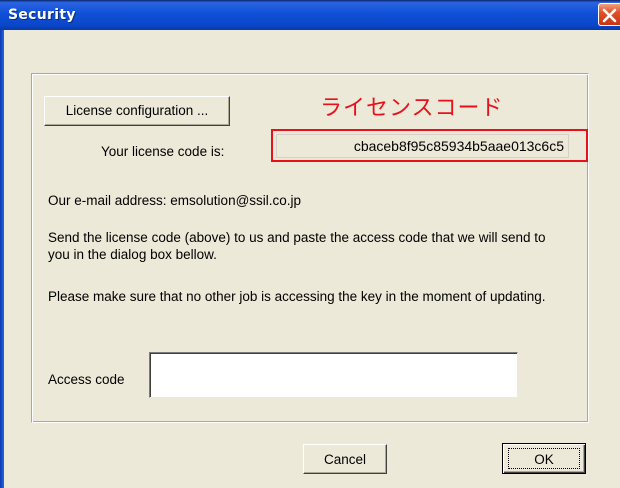 The image size is (620, 488). I want to click on ok-button-label: OK, so click(544, 458).